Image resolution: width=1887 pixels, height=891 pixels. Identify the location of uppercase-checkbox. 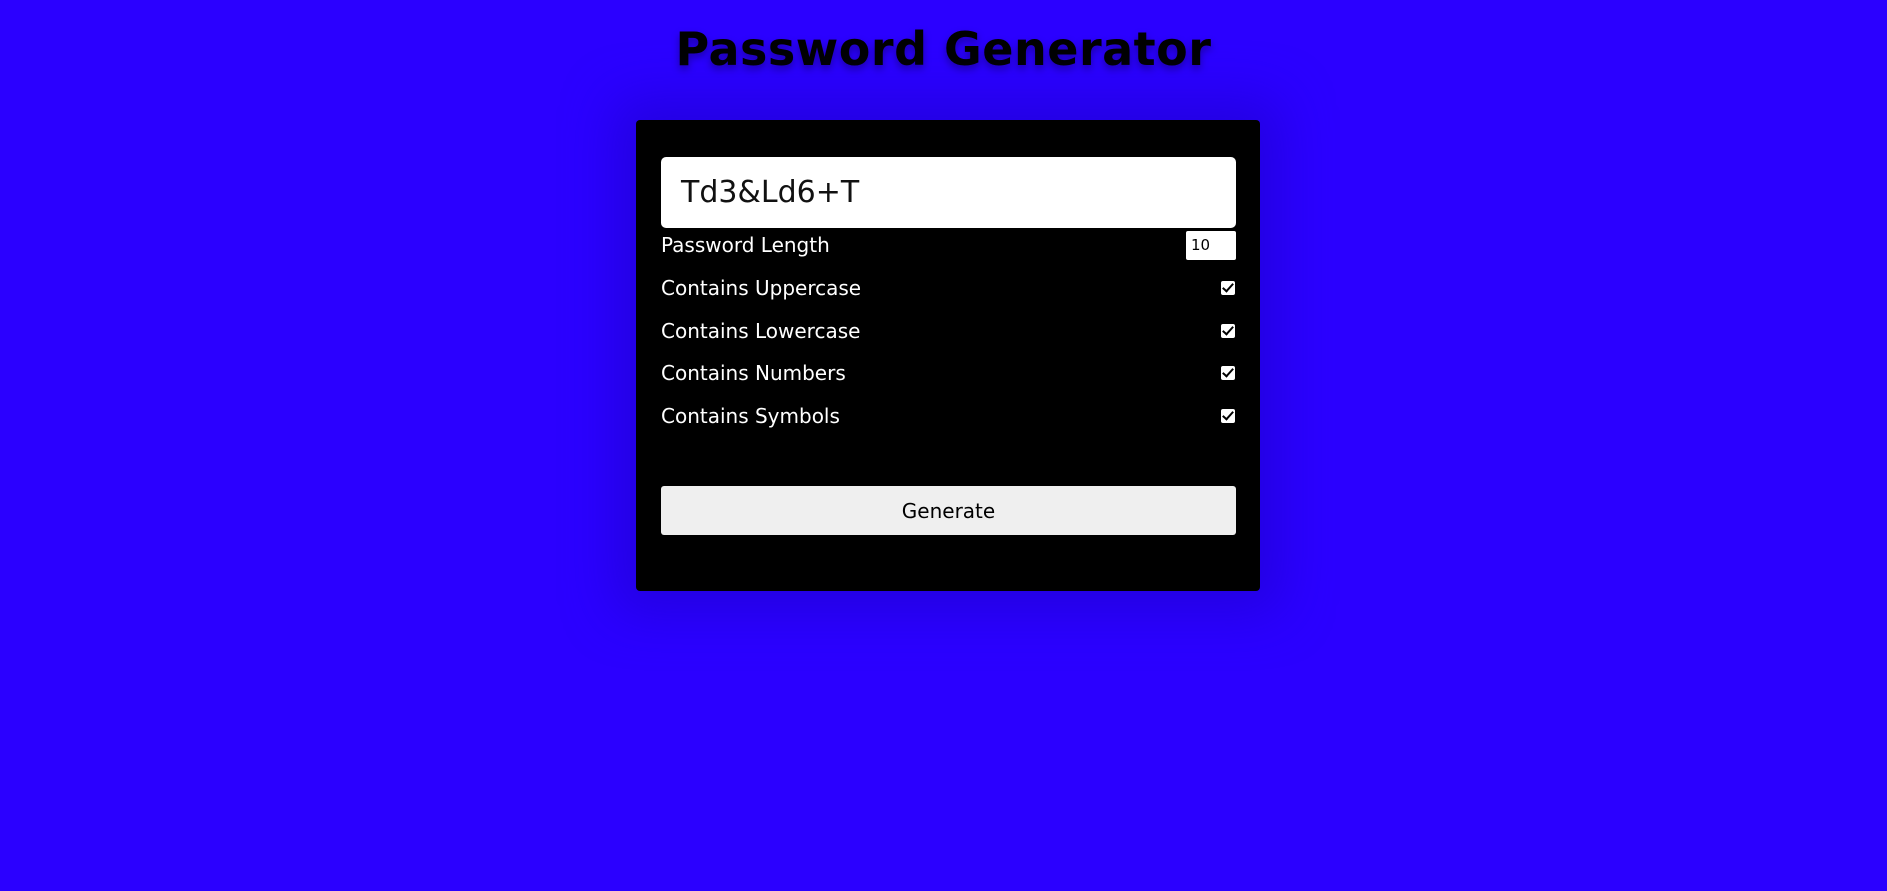
(1228, 287).